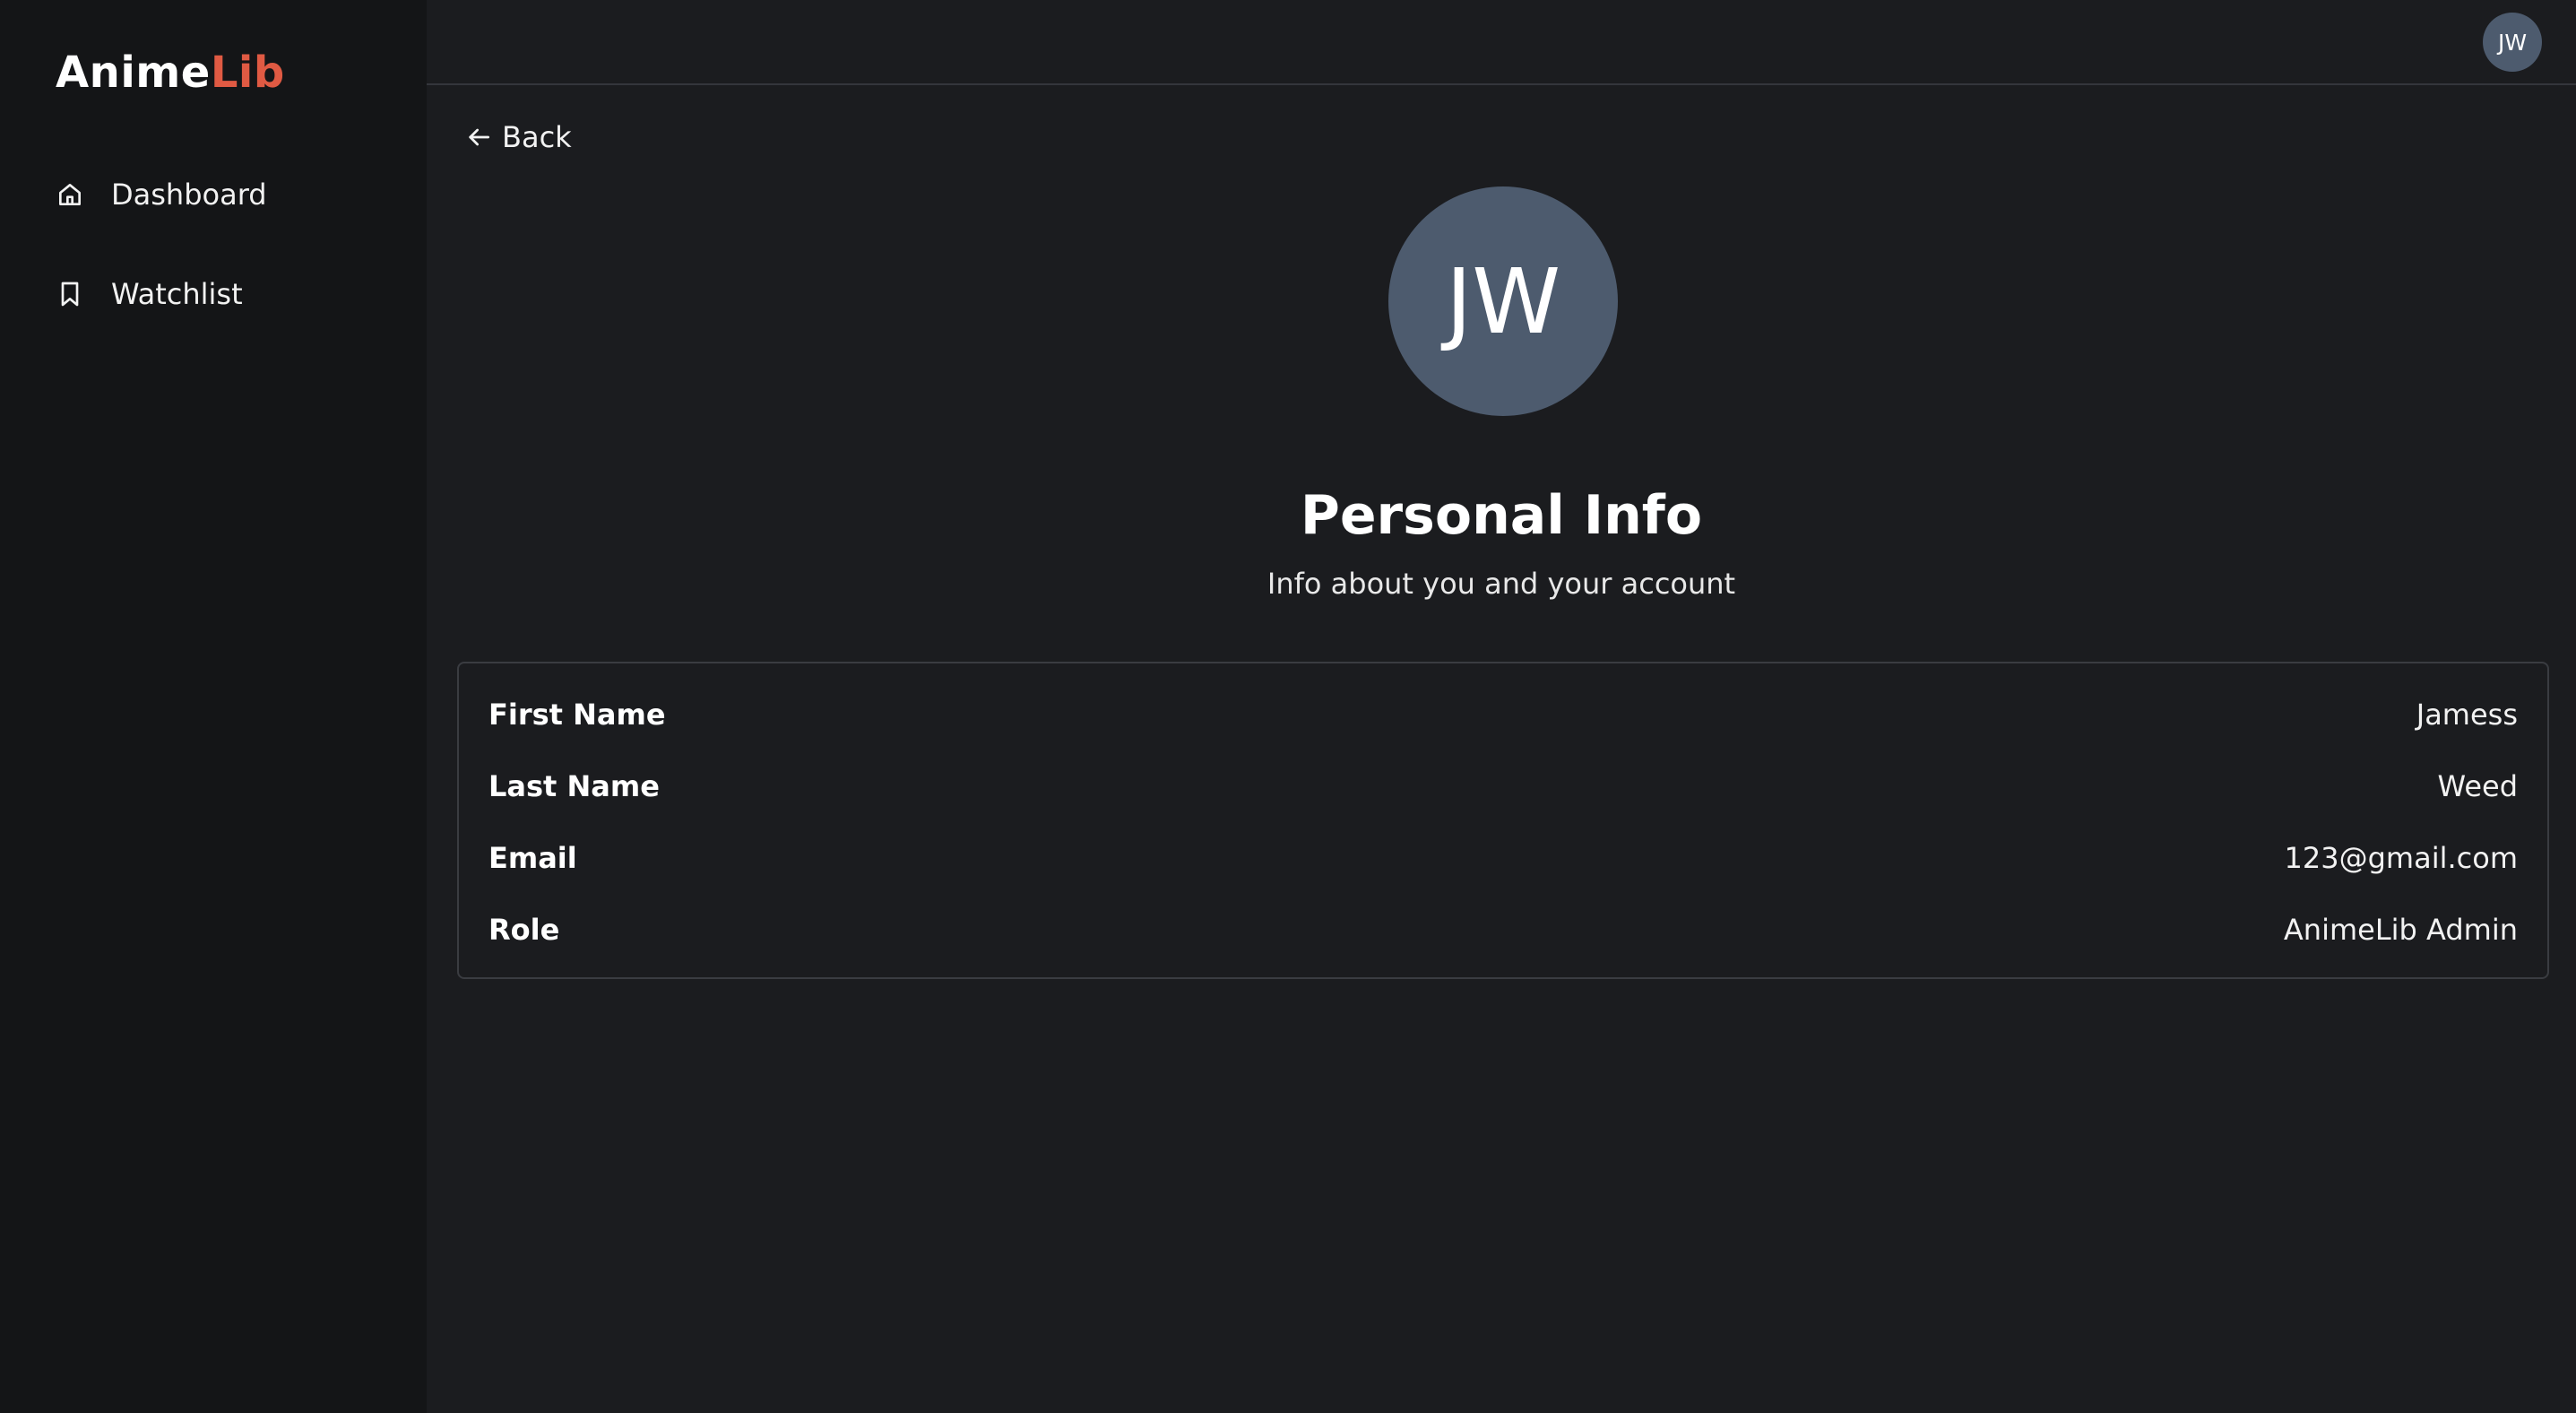 The image size is (2576, 1413). I want to click on logo-text-primary: Anime, so click(133, 73).